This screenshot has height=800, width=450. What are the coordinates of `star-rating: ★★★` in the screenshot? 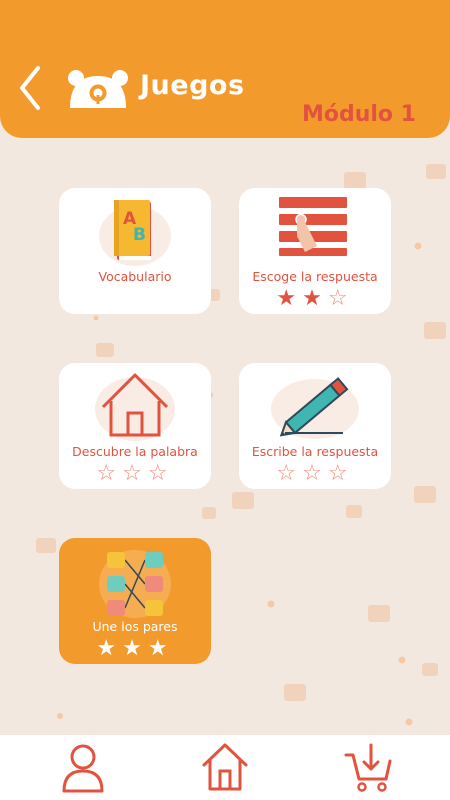 It's located at (135, 649).